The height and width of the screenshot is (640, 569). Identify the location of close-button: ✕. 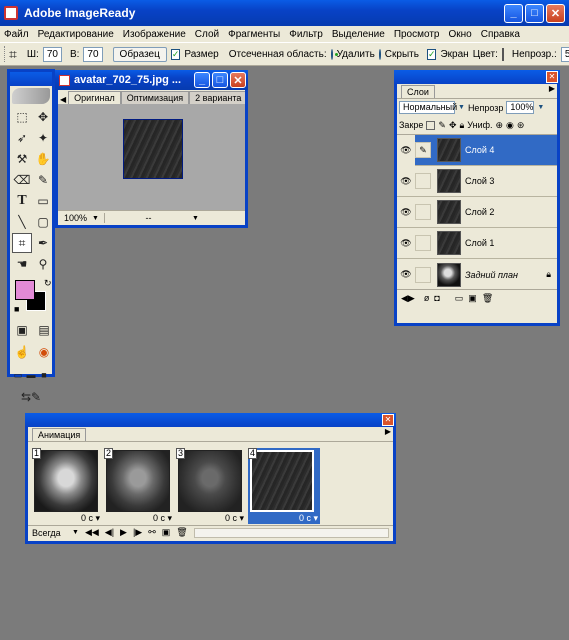
(555, 13).